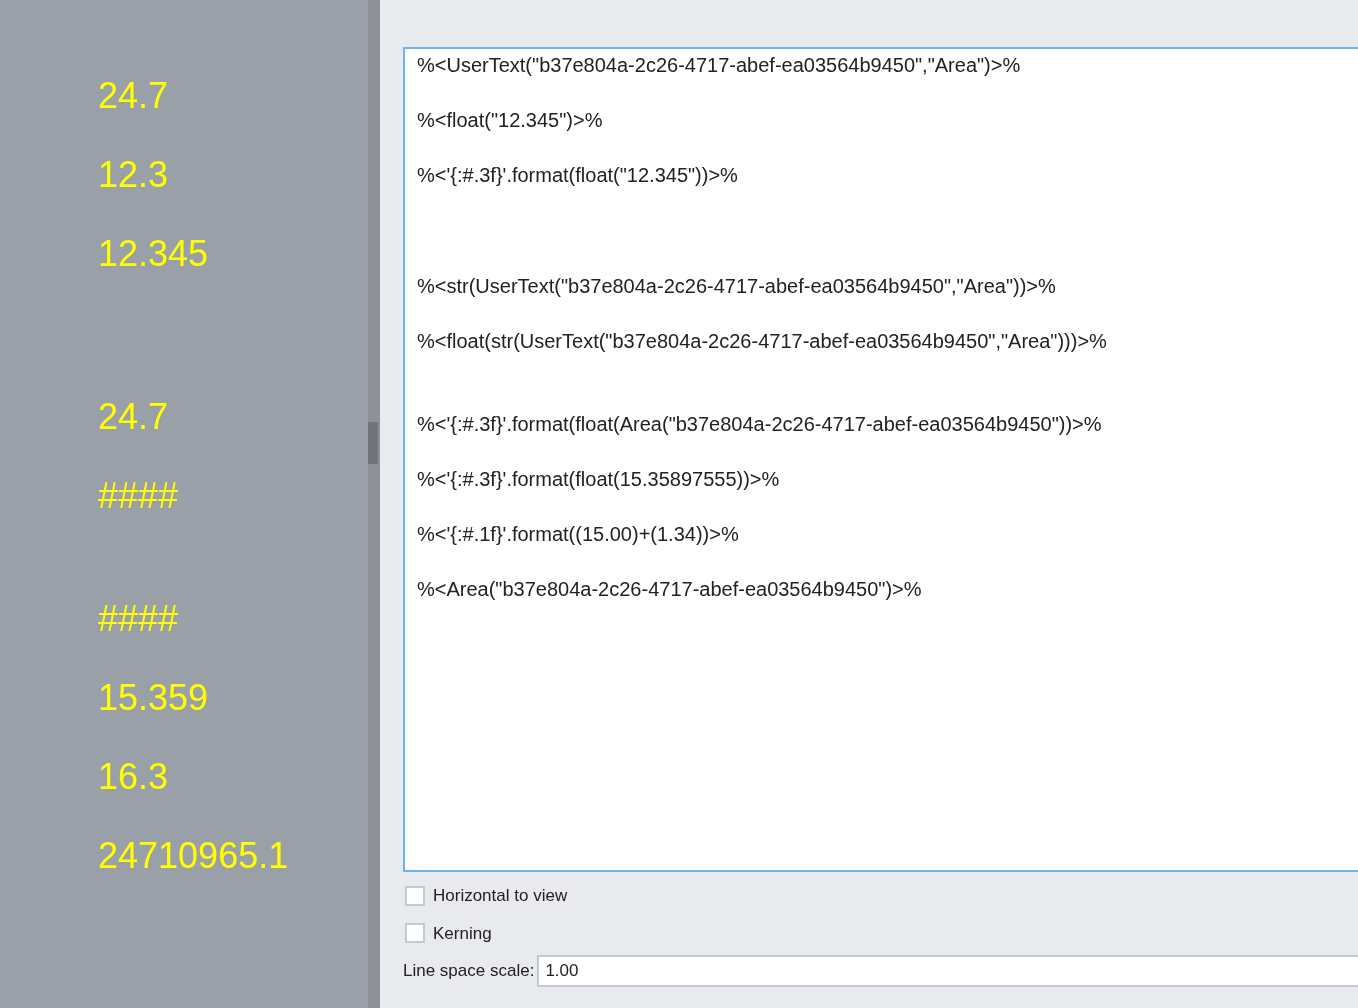 This screenshot has width=1358, height=1008. Describe the element at coordinates (577, 175) in the screenshot. I see `code-line: %<'{:#.3f}'.format(float("12.345"))>%` at that location.